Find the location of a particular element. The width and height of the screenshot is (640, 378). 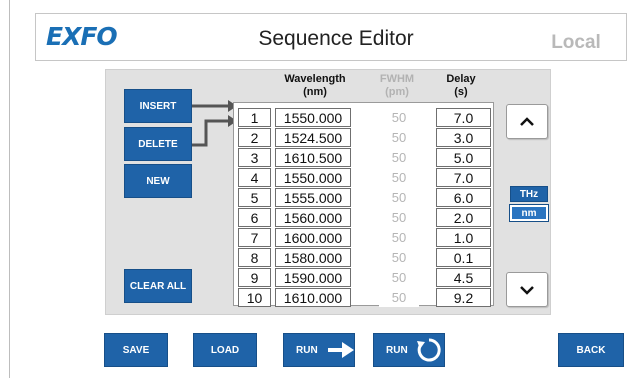

row-index-cell: 5 is located at coordinates (254, 197).